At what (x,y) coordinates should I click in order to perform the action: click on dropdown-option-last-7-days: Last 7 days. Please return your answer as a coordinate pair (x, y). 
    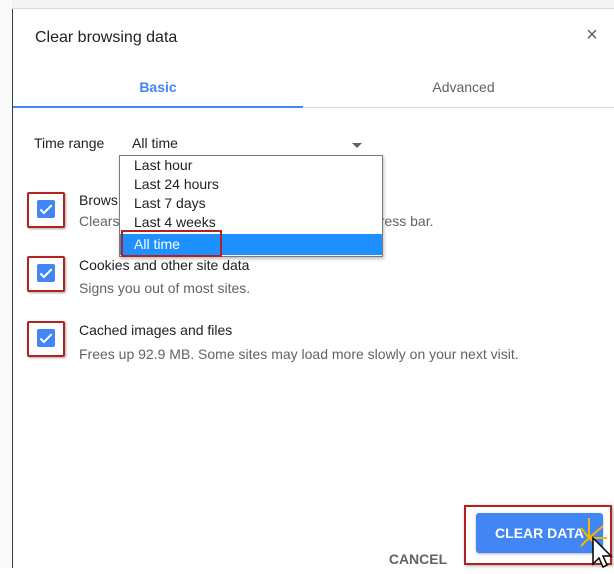
    Looking at the image, I should click on (251, 203).